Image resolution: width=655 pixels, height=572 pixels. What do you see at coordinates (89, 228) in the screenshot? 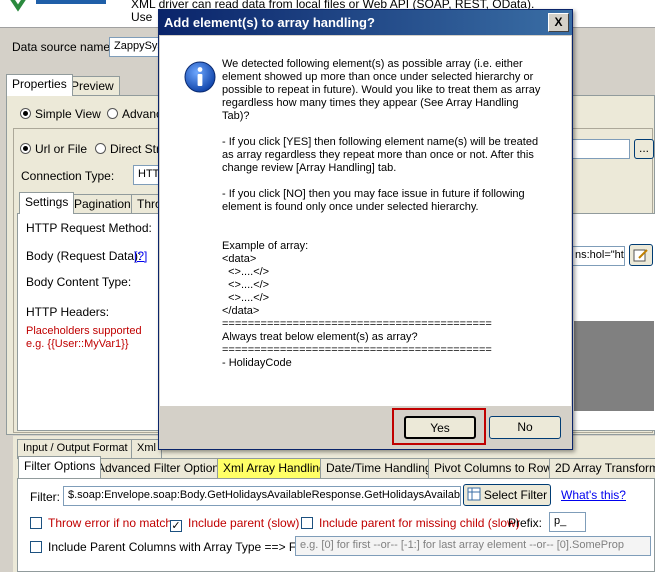
I see `http-method-label: HTTP Request Method:` at bounding box center [89, 228].